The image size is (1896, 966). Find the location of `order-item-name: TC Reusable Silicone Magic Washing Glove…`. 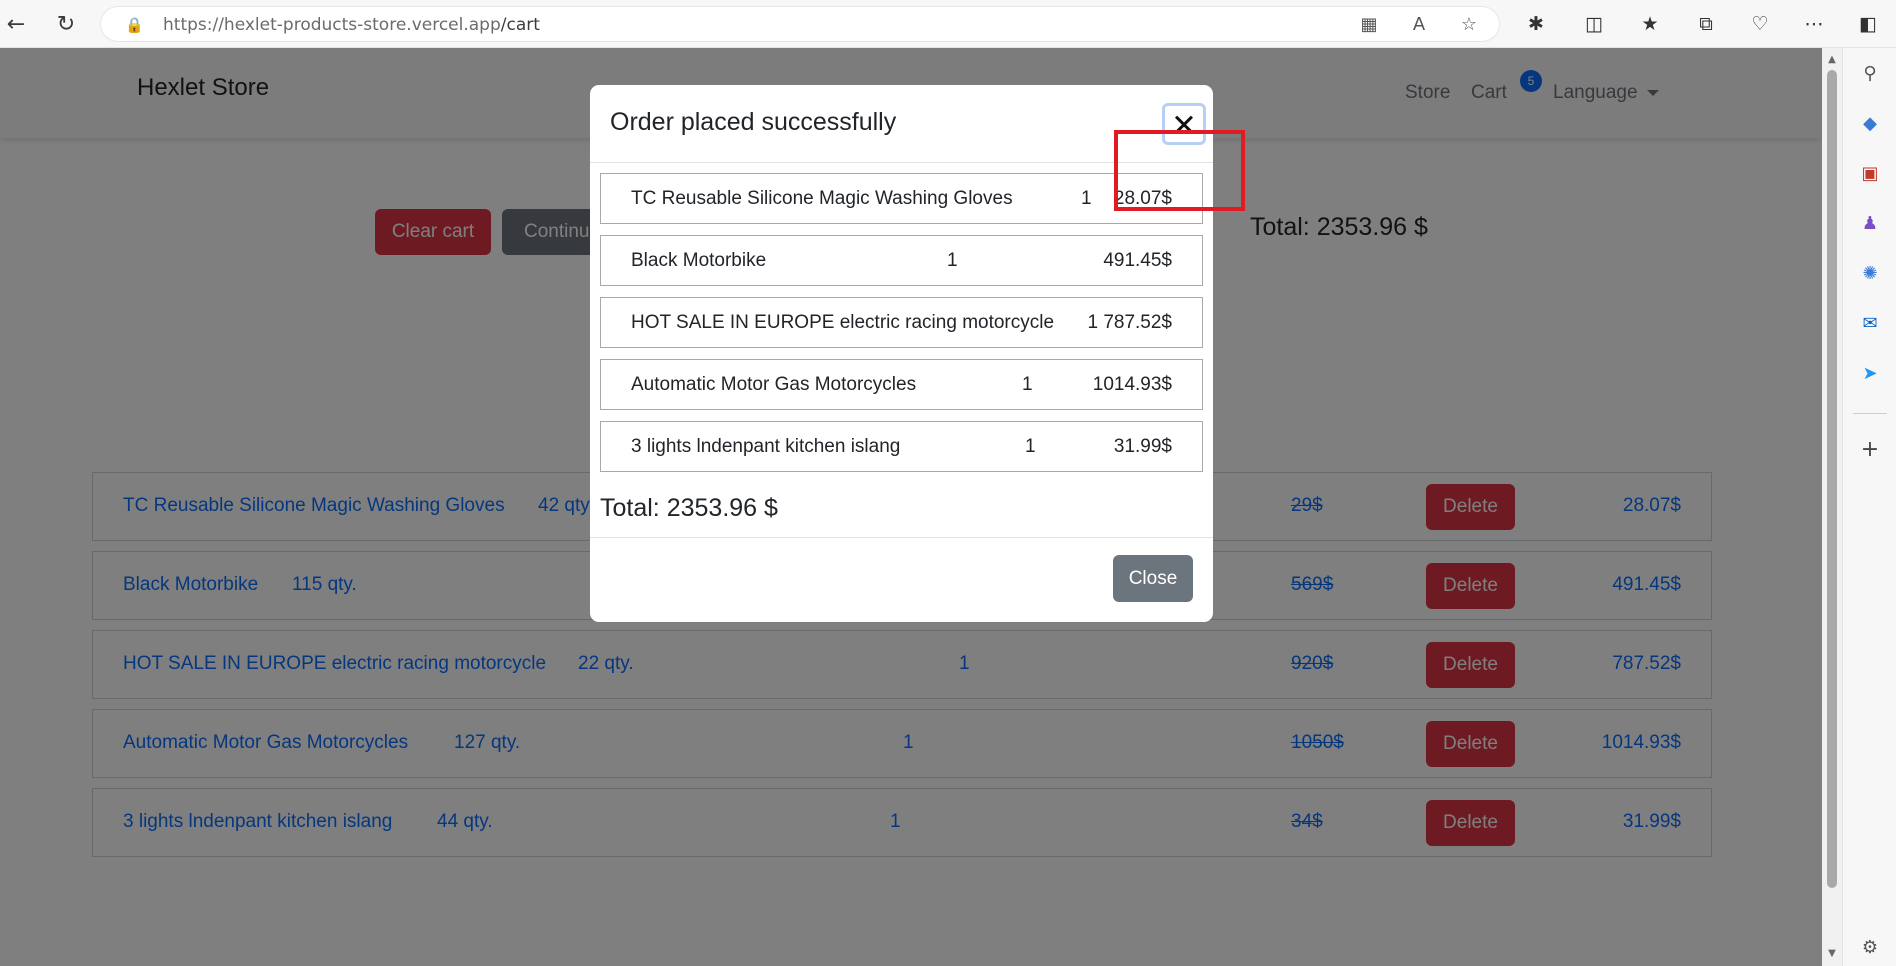

order-item-name: TC Reusable Silicone Magic Washing Glove… is located at coordinates (822, 198).